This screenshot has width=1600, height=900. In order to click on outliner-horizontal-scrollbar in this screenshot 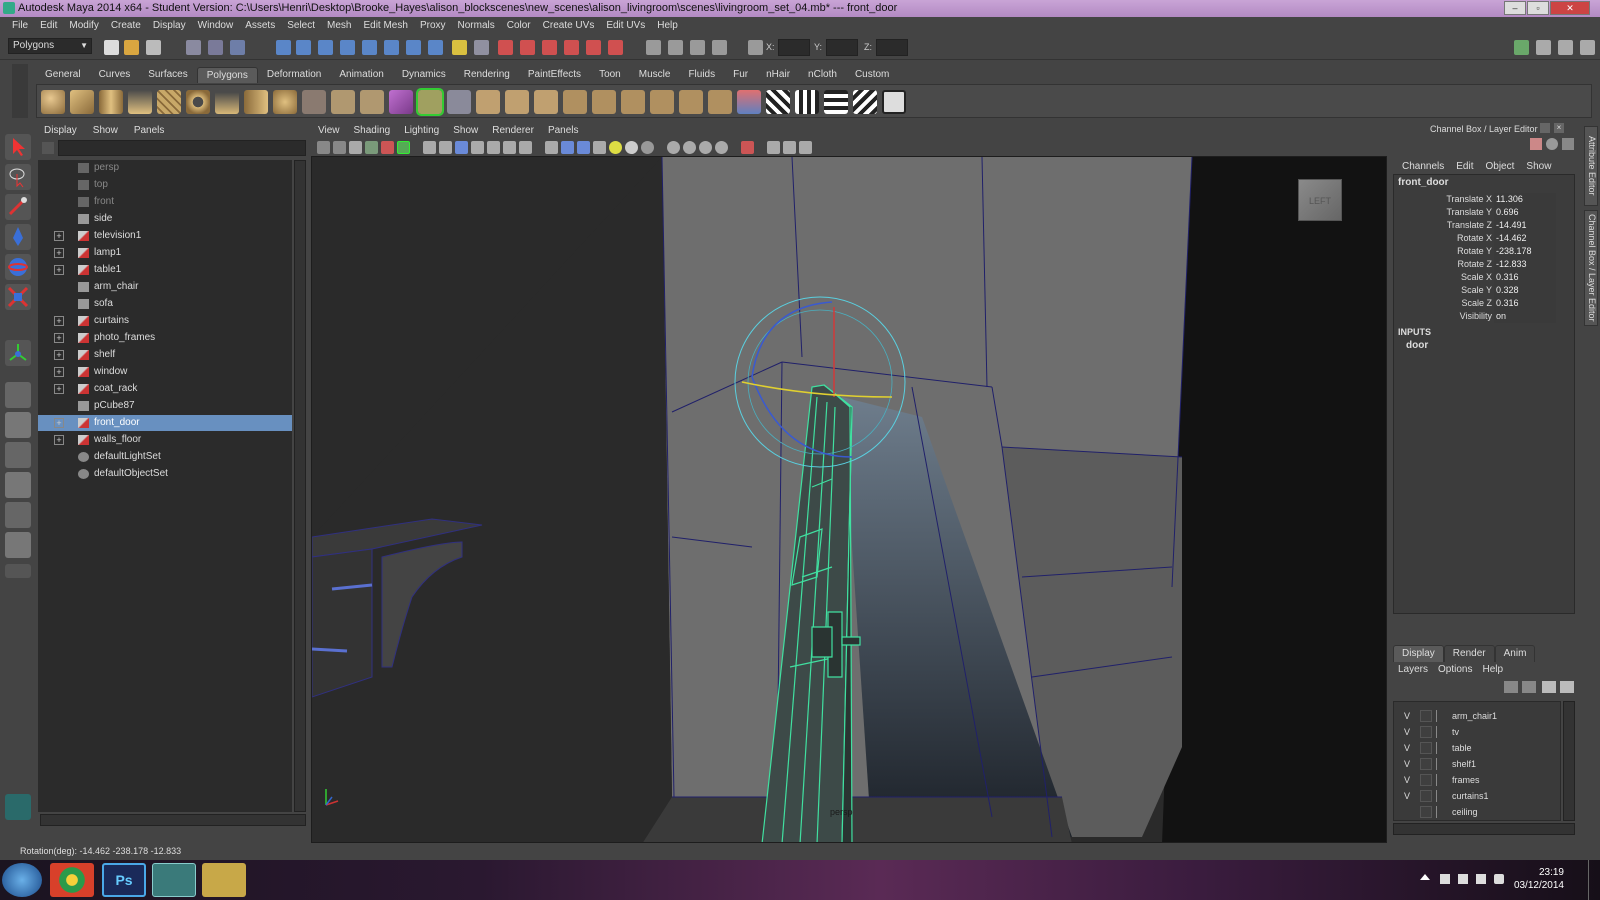, I will do `click(173, 820)`.